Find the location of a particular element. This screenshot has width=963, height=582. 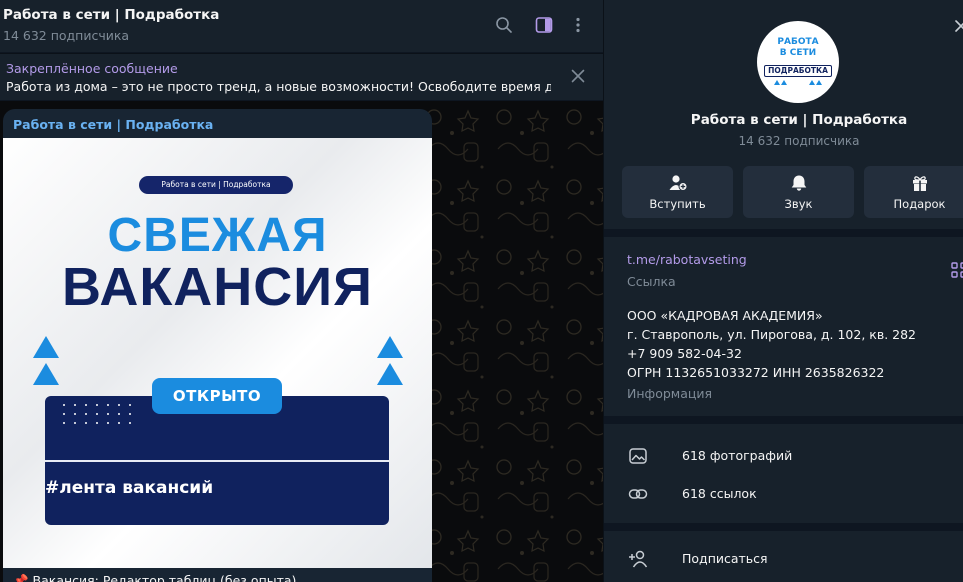

avatar-text-3: ПОДРАБОТКА is located at coordinates (798, 71).